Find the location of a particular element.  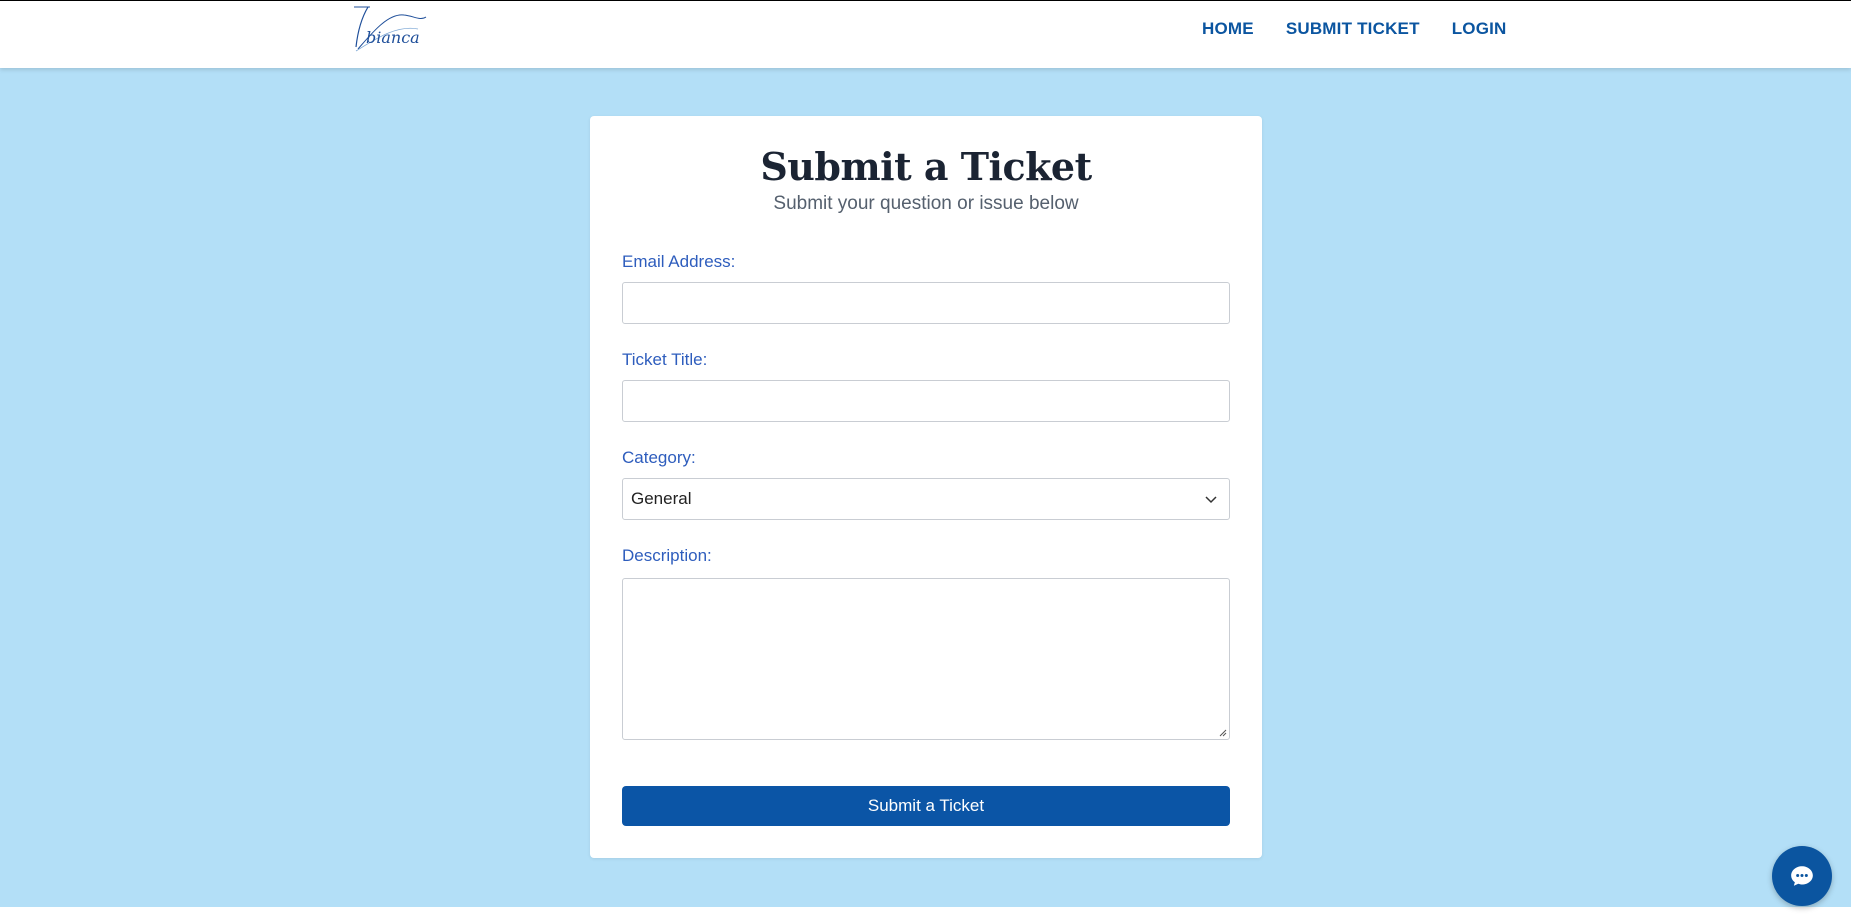

page-footer is located at coordinates (925, 913).